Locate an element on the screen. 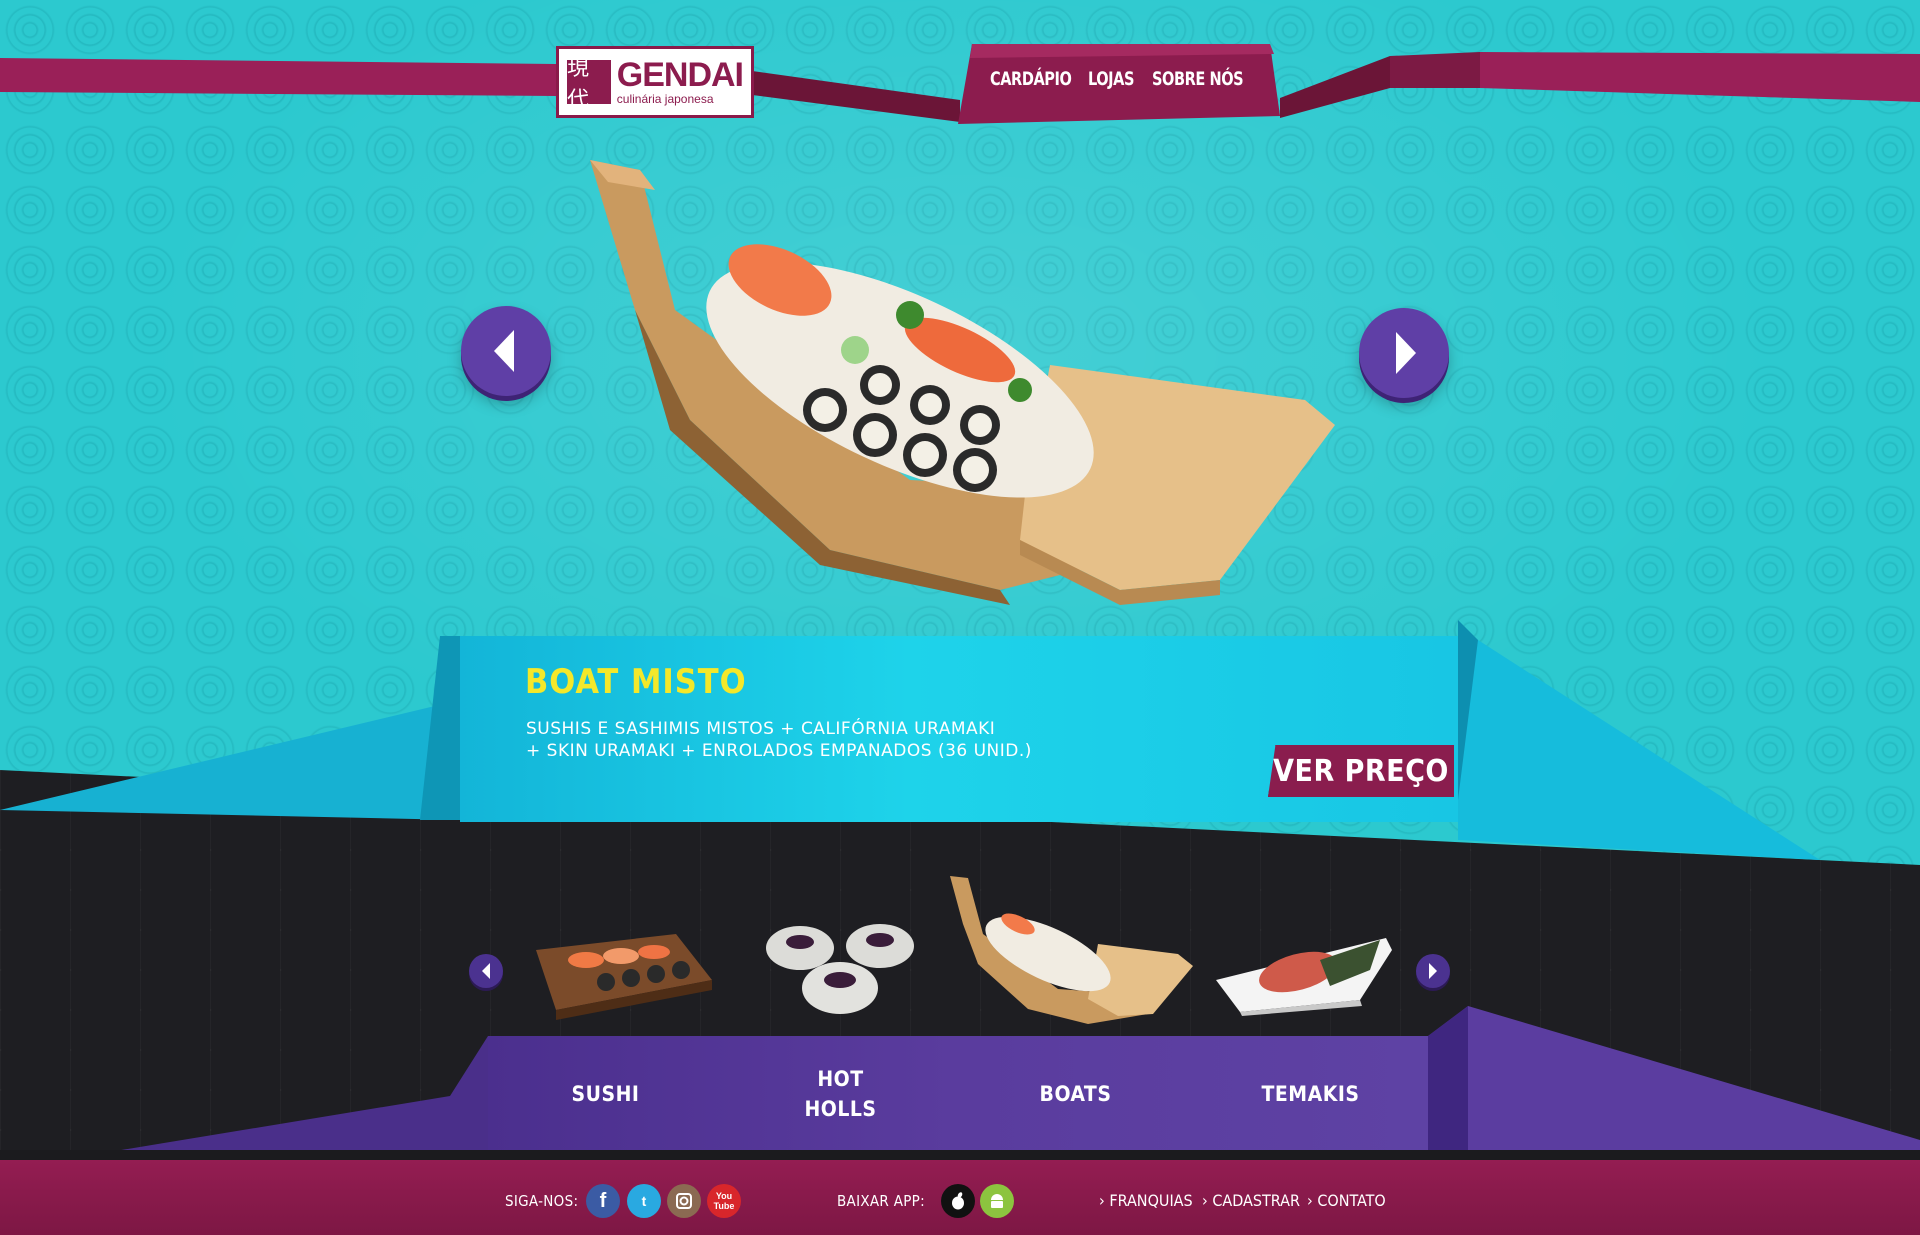 The image size is (1920, 1235). footer-link-franquias: › FRANQUIAS is located at coordinates (1146, 1200).